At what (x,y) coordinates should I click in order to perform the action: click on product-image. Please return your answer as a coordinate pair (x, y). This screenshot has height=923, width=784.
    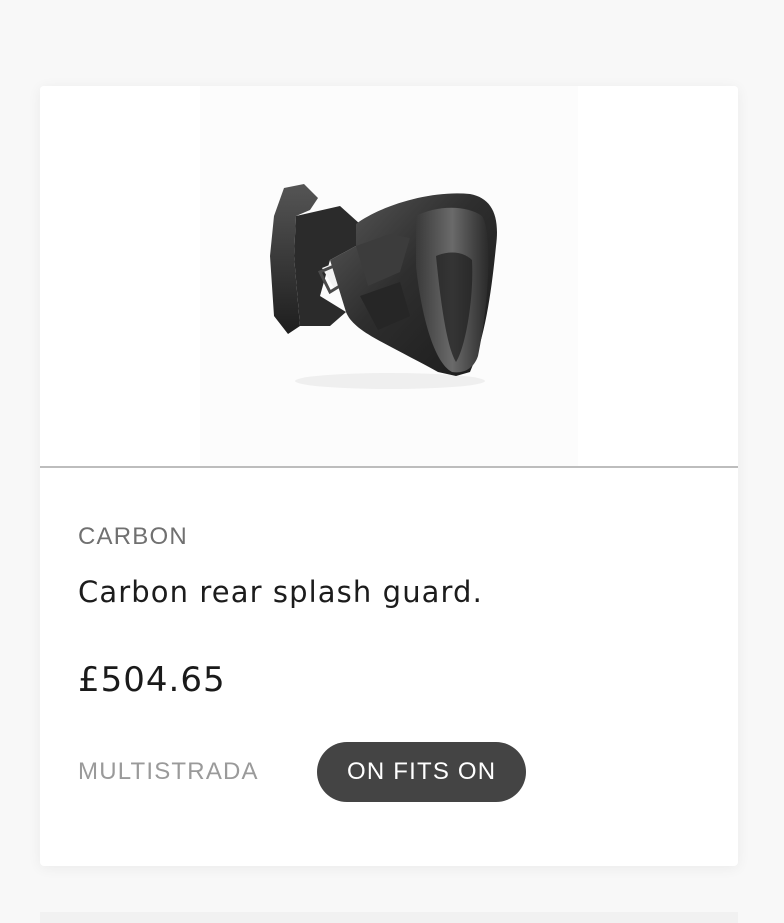
    Looking at the image, I should click on (385, 286).